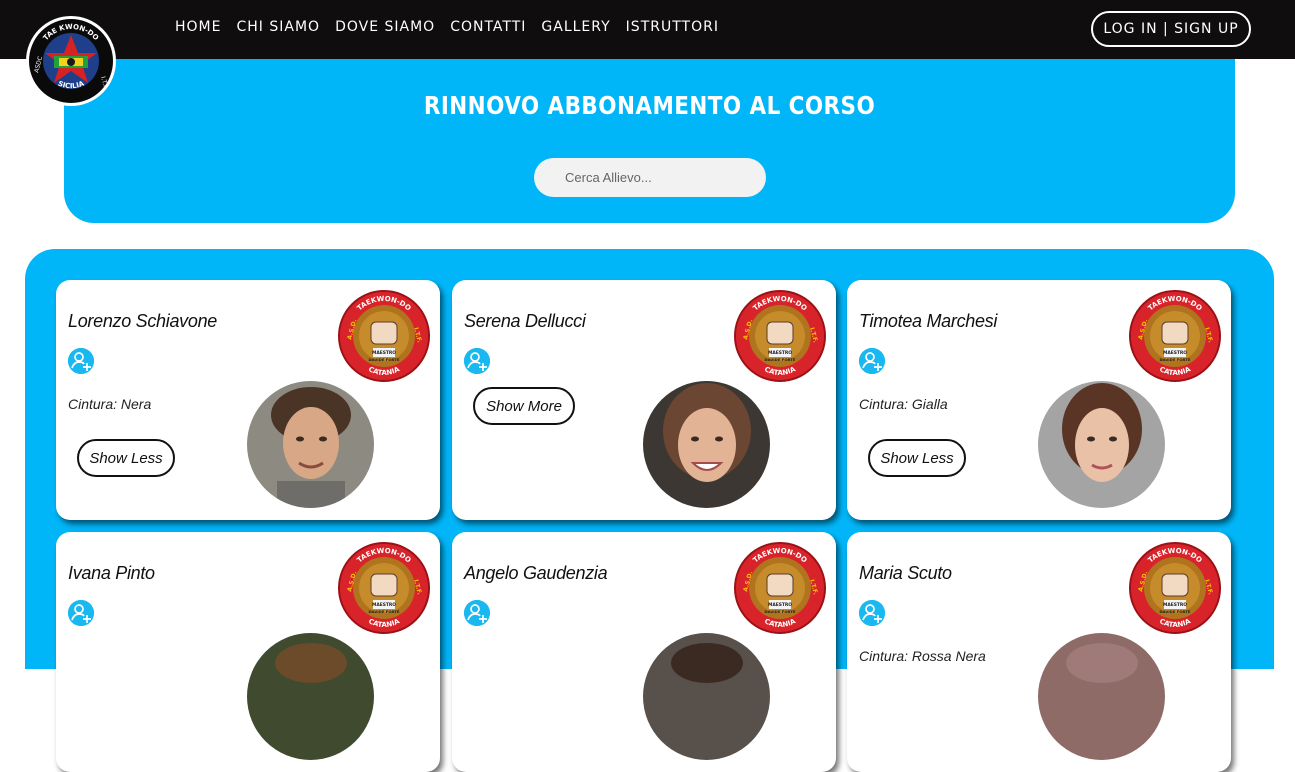 The height and width of the screenshot is (772, 1295). Describe the element at coordinates (198, 27) in the screenshot. I see `nav-home: HOME` at that location.